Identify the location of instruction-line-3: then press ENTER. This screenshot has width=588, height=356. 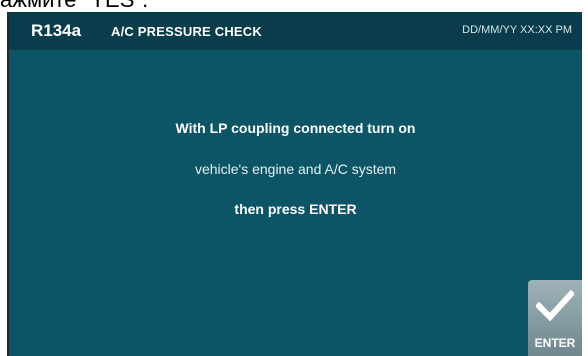
(295, 209).